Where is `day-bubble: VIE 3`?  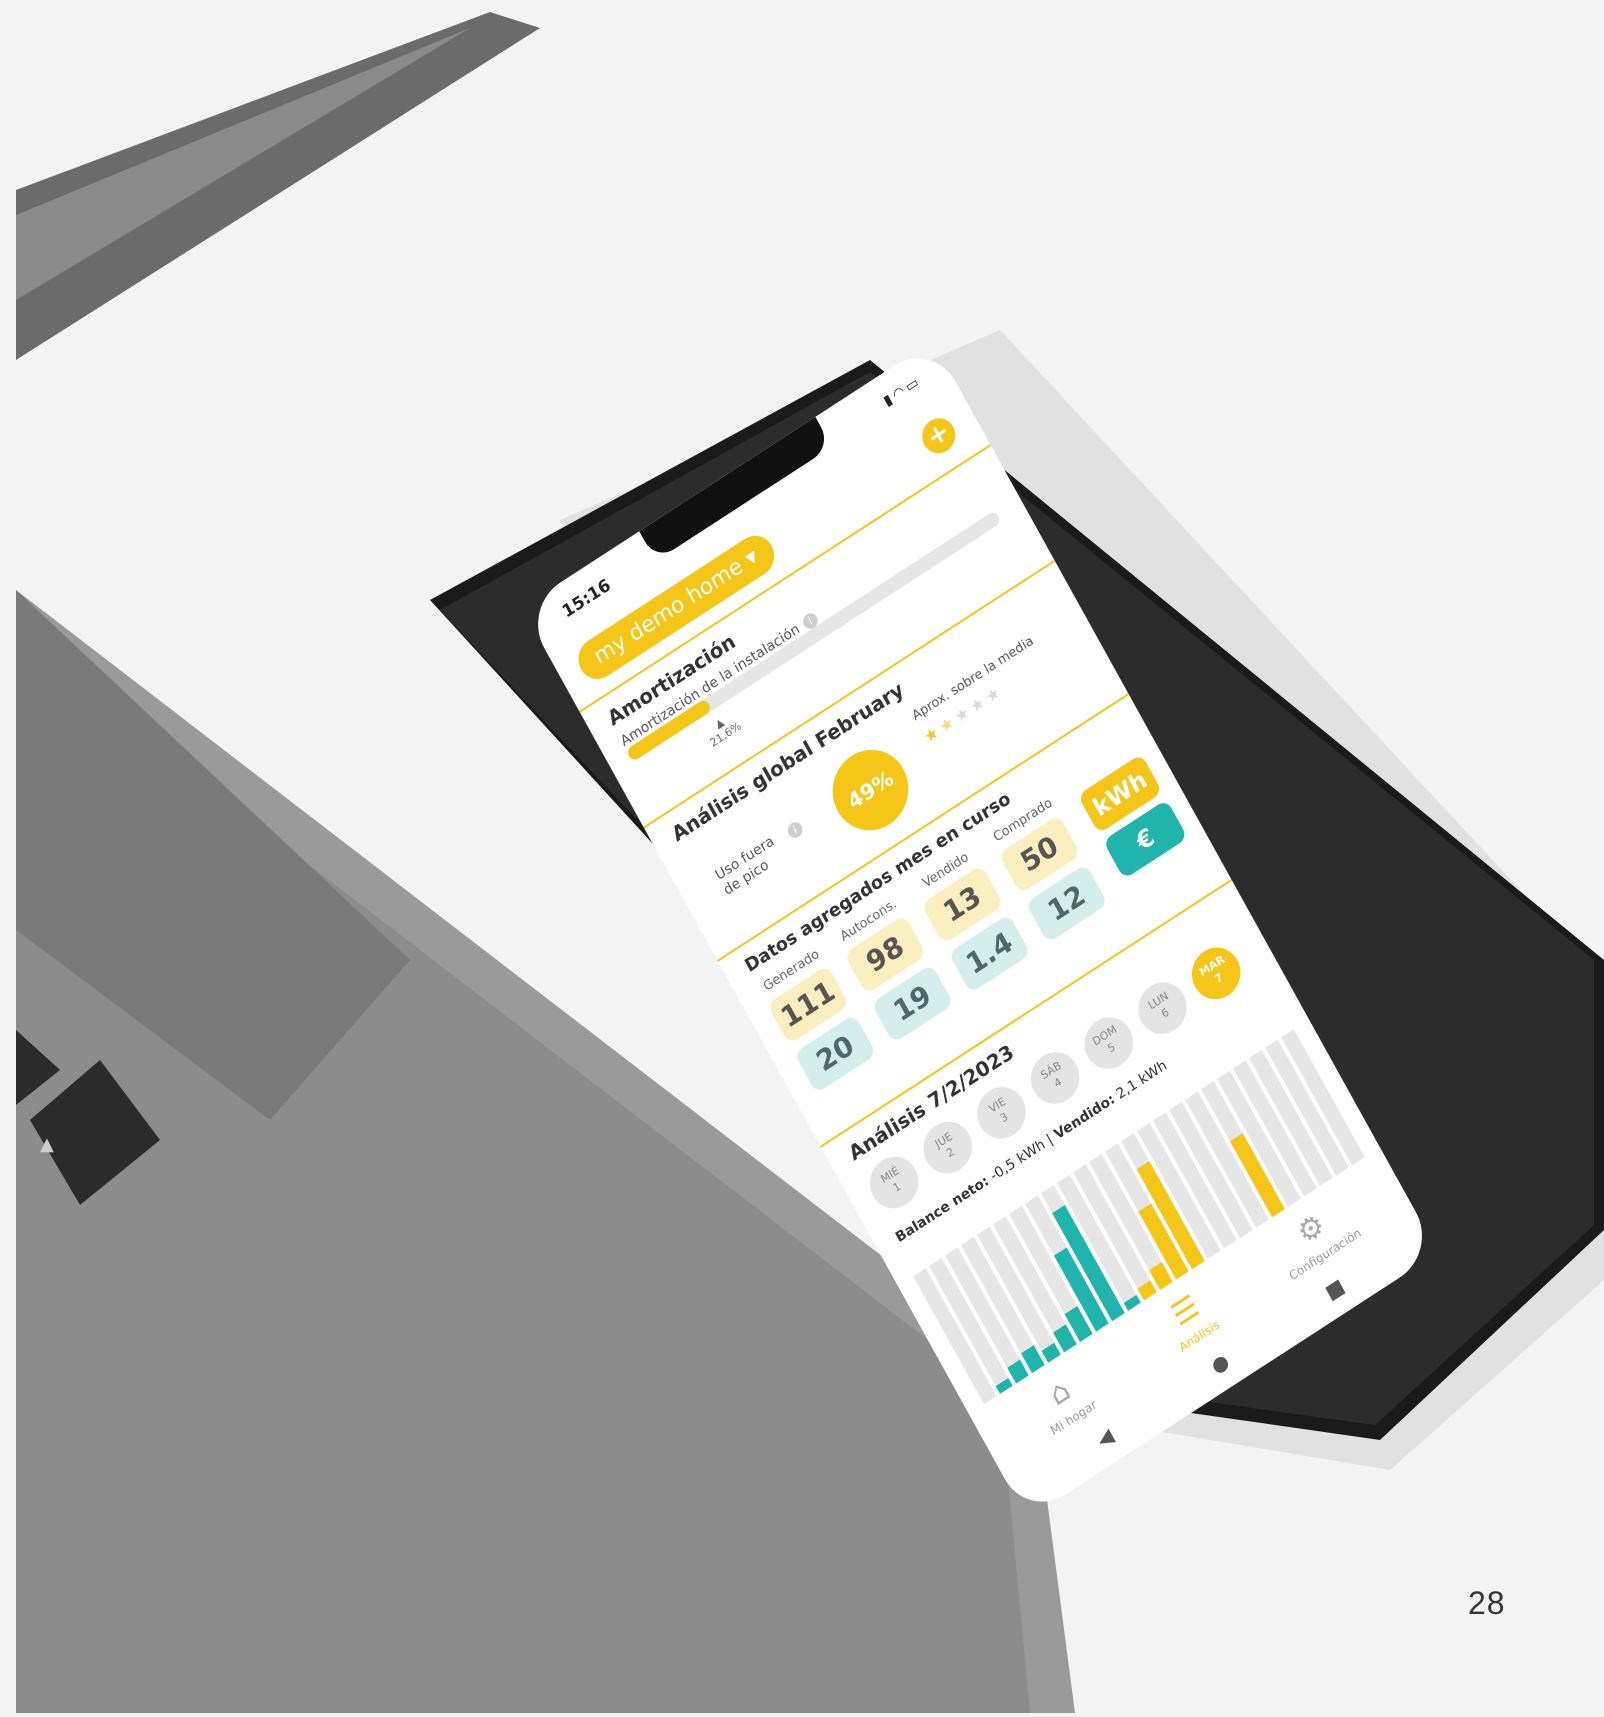 day-bubble: VIE 3 is located at coordinates (1001, 1113).